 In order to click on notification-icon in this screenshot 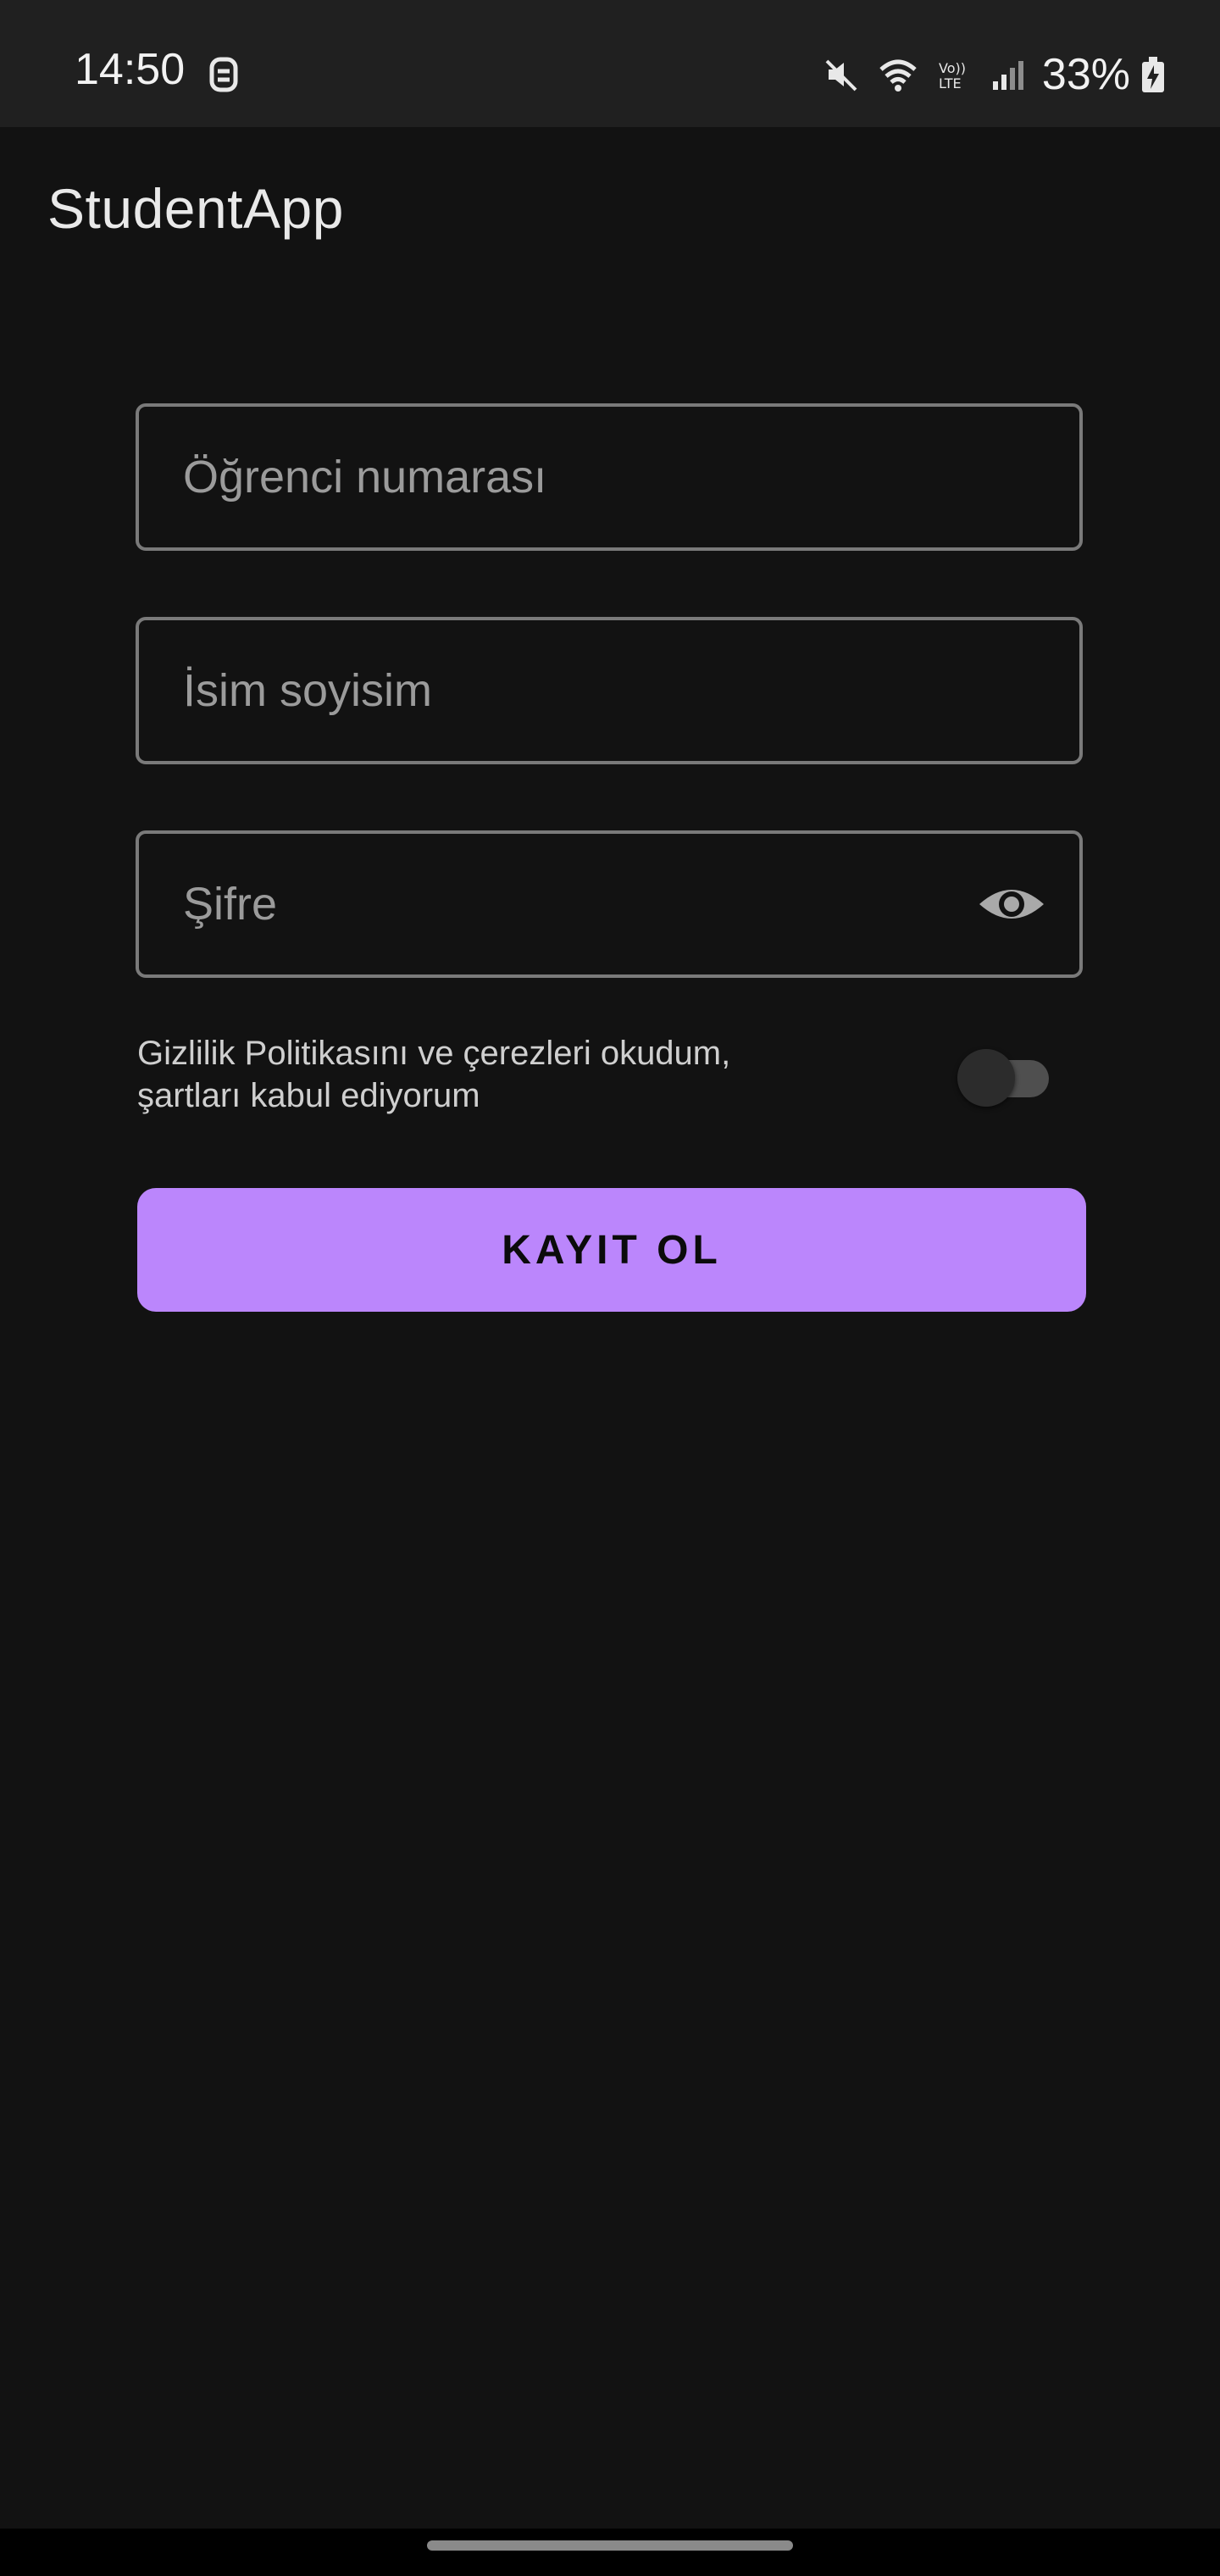, I will do `click(223, 74)`.